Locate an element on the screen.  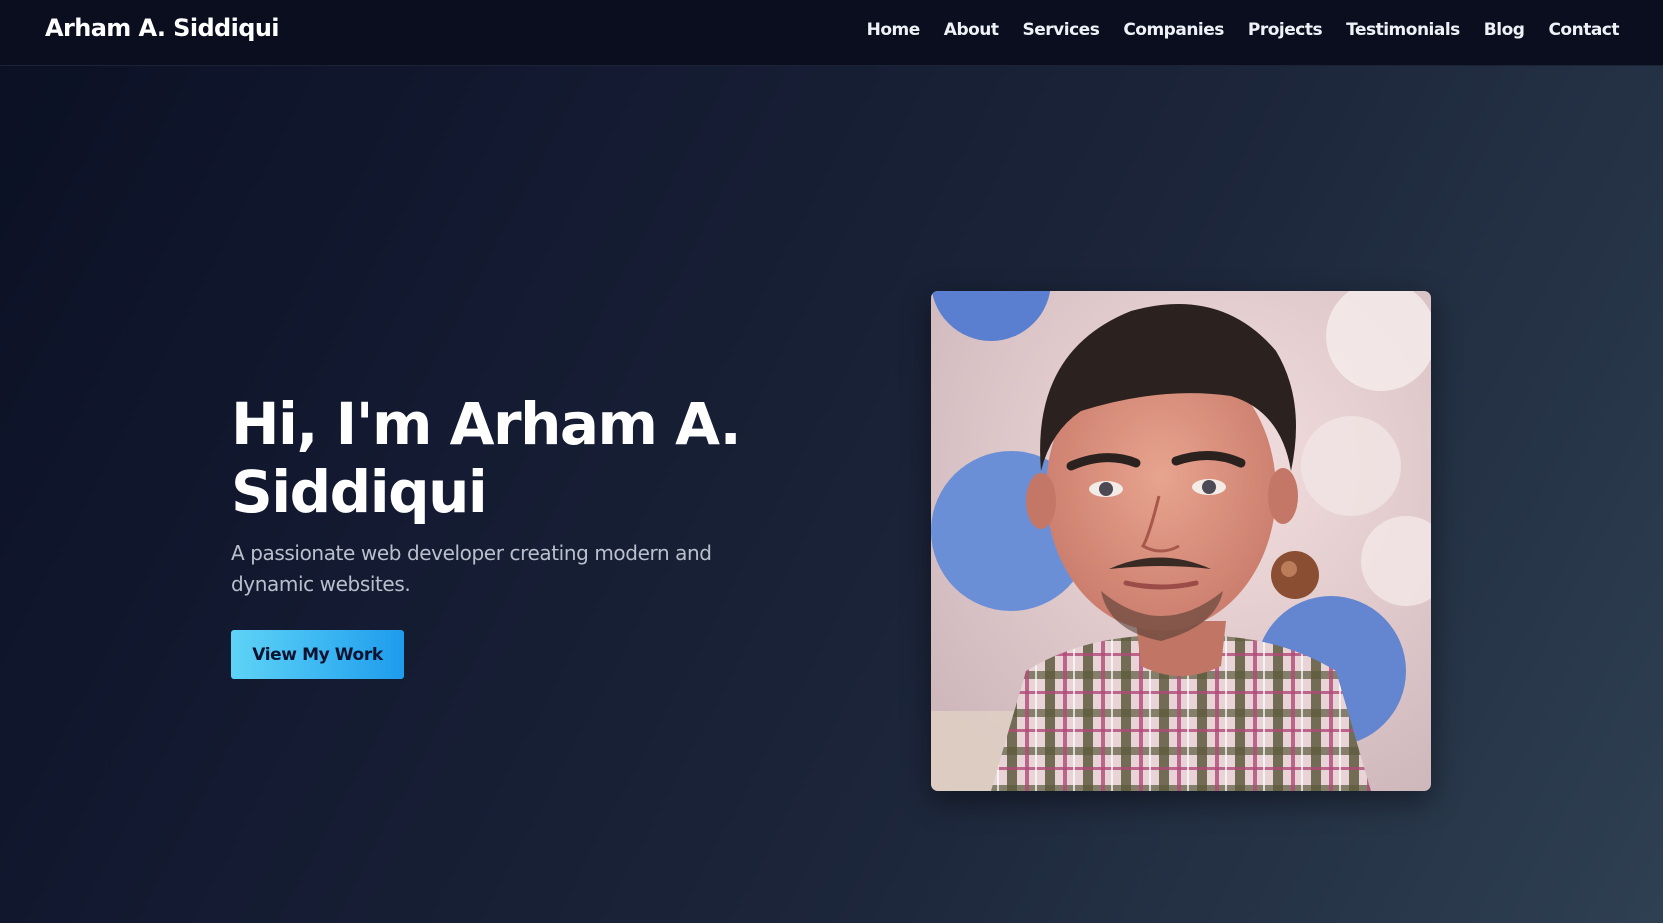
nav-link-about: About is located at coordinates (971, 30).